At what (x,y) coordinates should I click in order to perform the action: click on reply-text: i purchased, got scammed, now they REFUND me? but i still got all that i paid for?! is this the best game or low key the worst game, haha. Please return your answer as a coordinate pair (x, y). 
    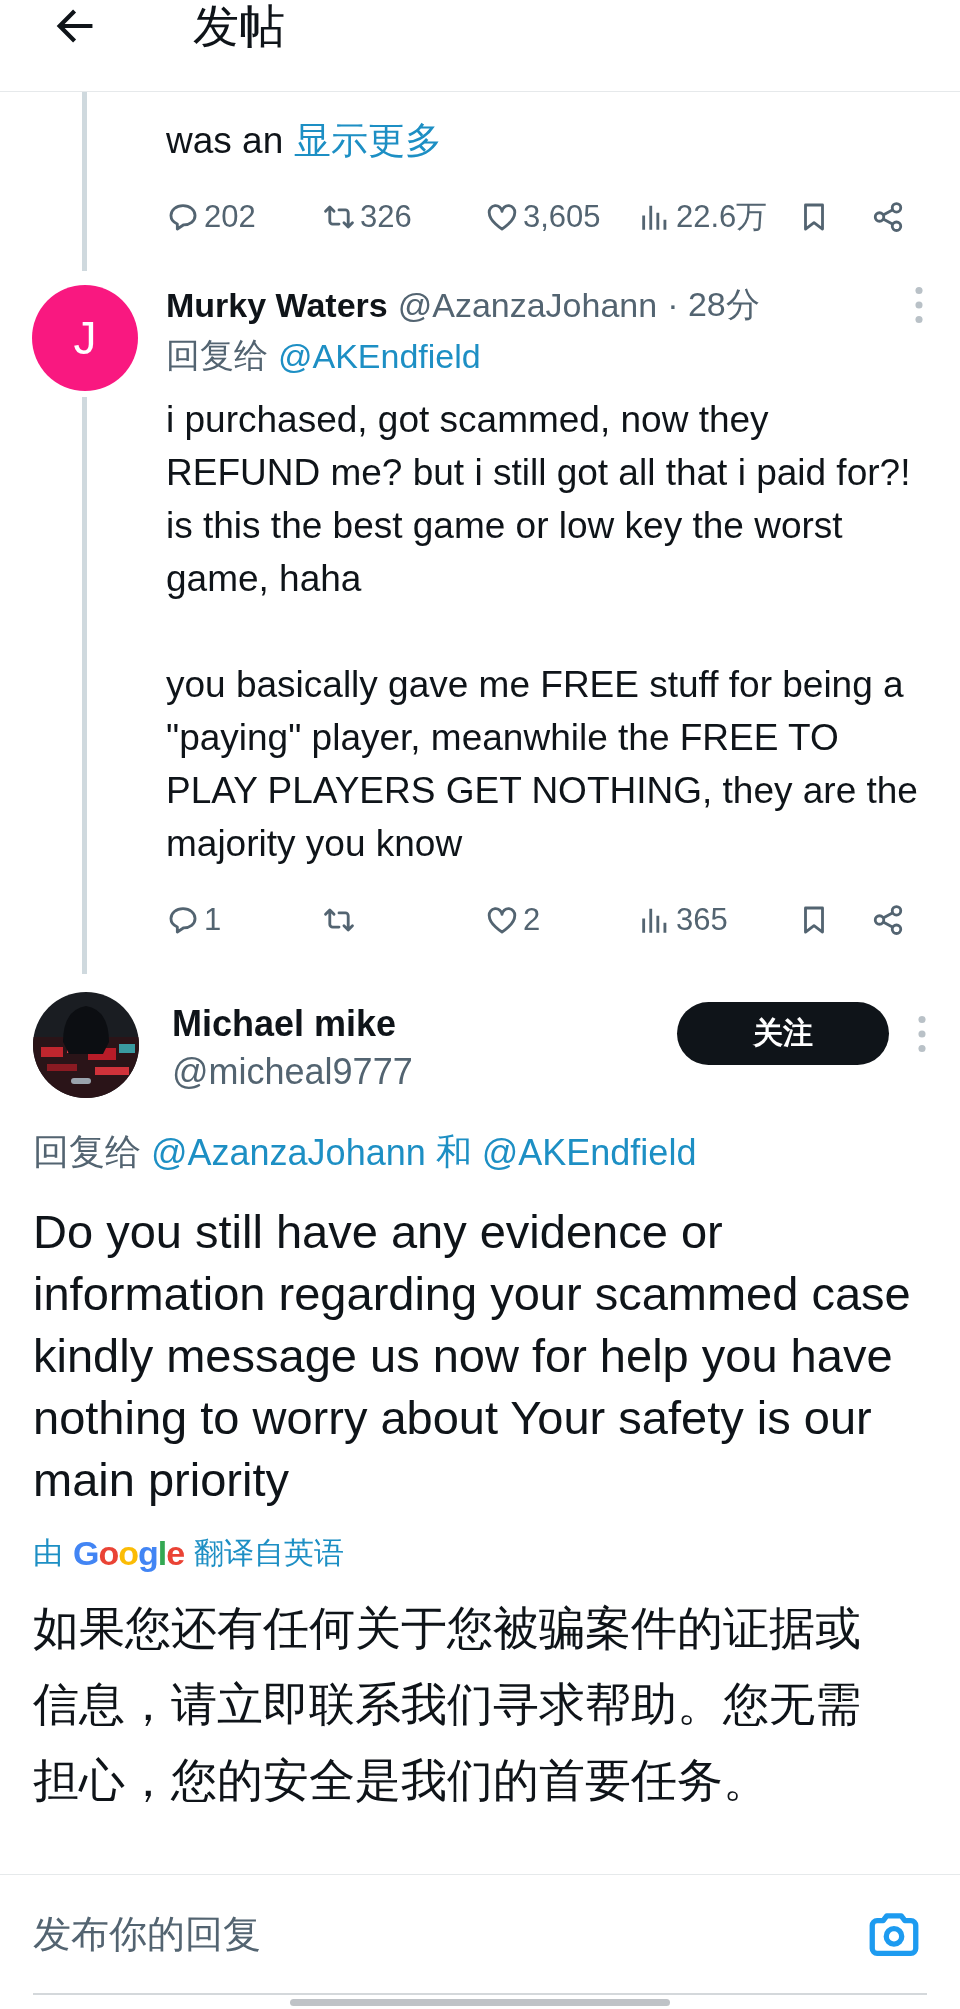
    Looking at the image, I should click on (539, 499).